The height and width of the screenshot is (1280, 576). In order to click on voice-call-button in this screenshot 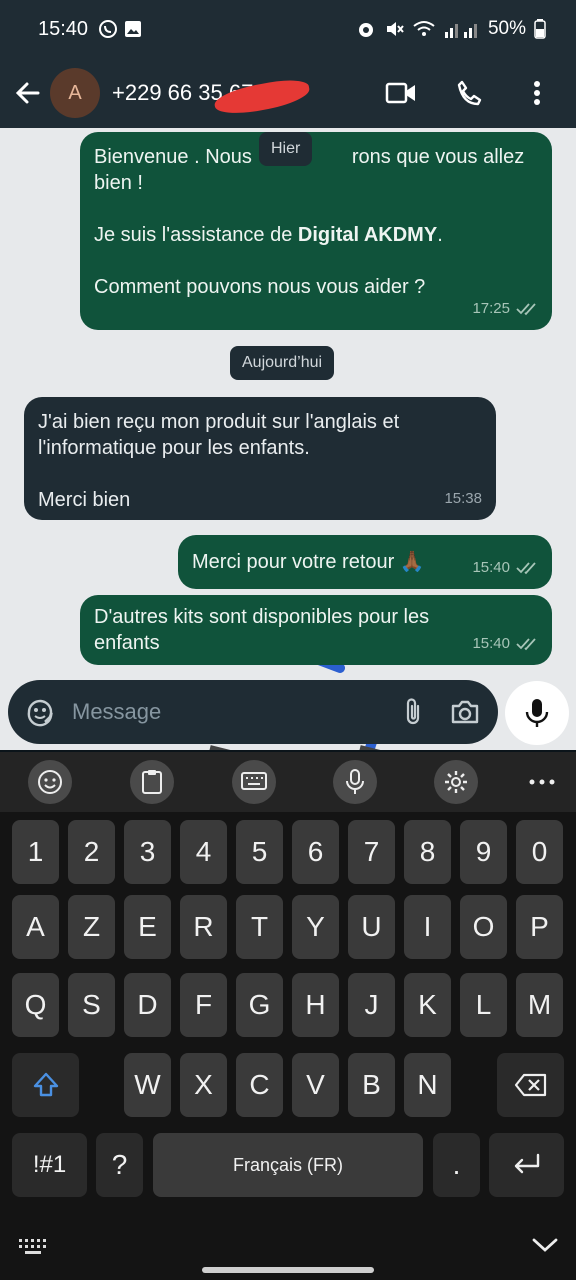, I will do `click(469, 93)`.